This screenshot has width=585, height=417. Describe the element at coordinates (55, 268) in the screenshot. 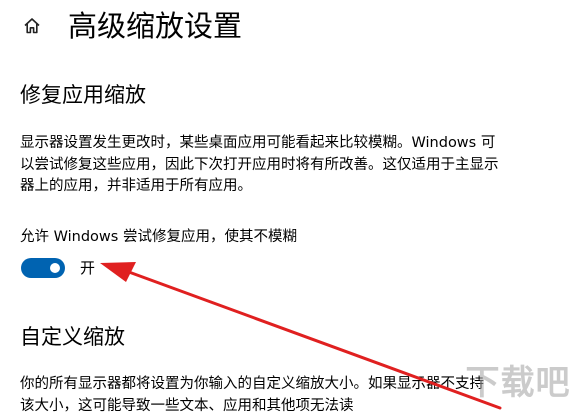

I see `toggle-knob` at that location.